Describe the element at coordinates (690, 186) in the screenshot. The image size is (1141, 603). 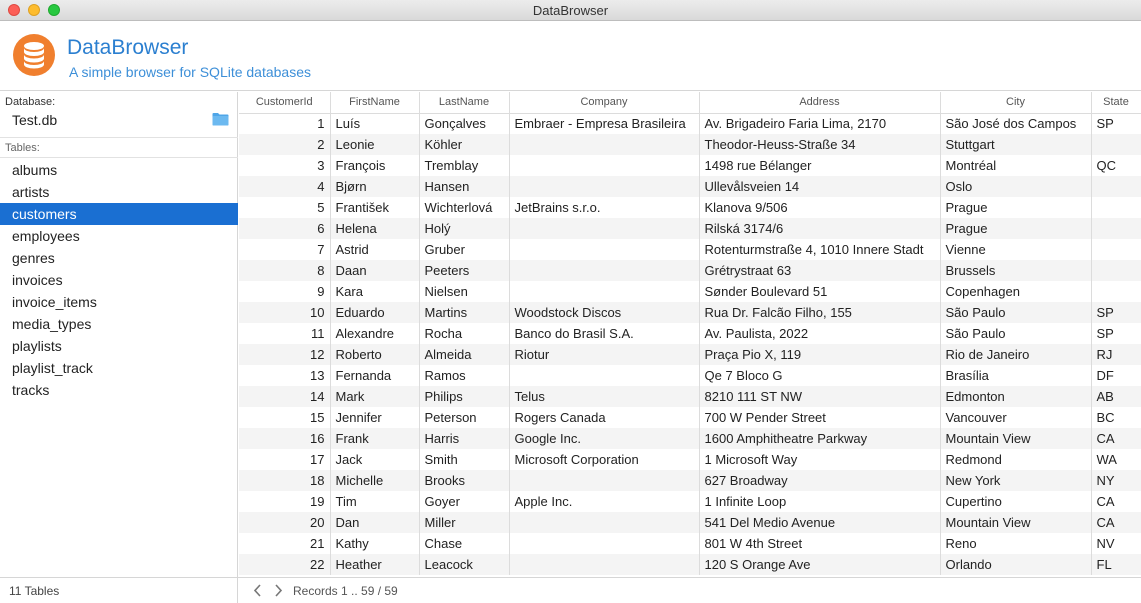
I see `table-row: 4 Bjørn Hansen Ullevålsveien 14 Oslo` at that location.